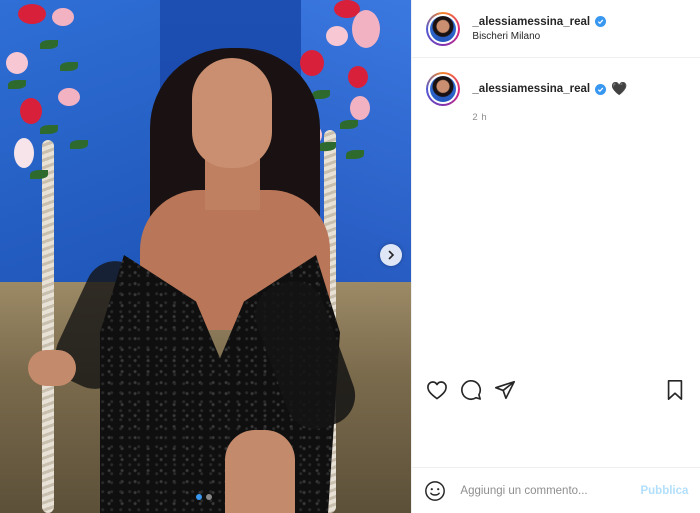 The height and width of the screenshot is (513, 700). What do you see at coordinates (531, 89) in the screenshot?
I see `caption-username: _alessiamessina_real` at bounding box center [531, 89].